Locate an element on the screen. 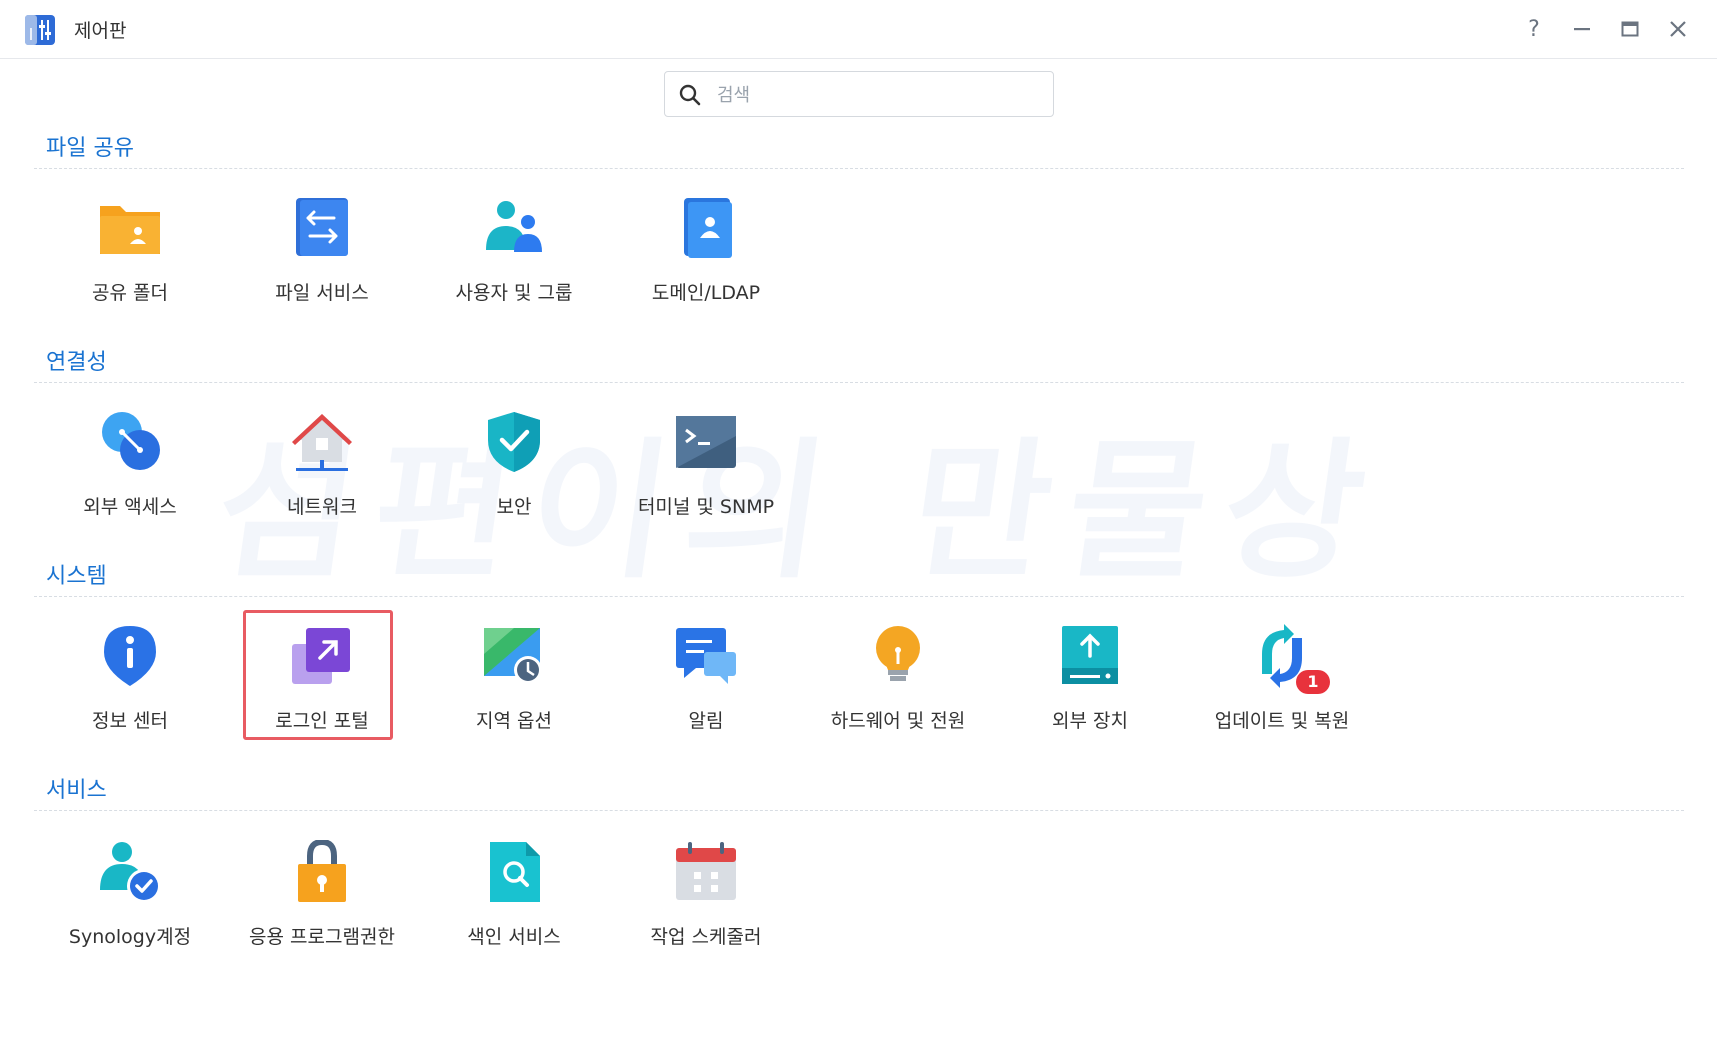  item-label: 외부 장치 is located at coordinates (1090, 721).